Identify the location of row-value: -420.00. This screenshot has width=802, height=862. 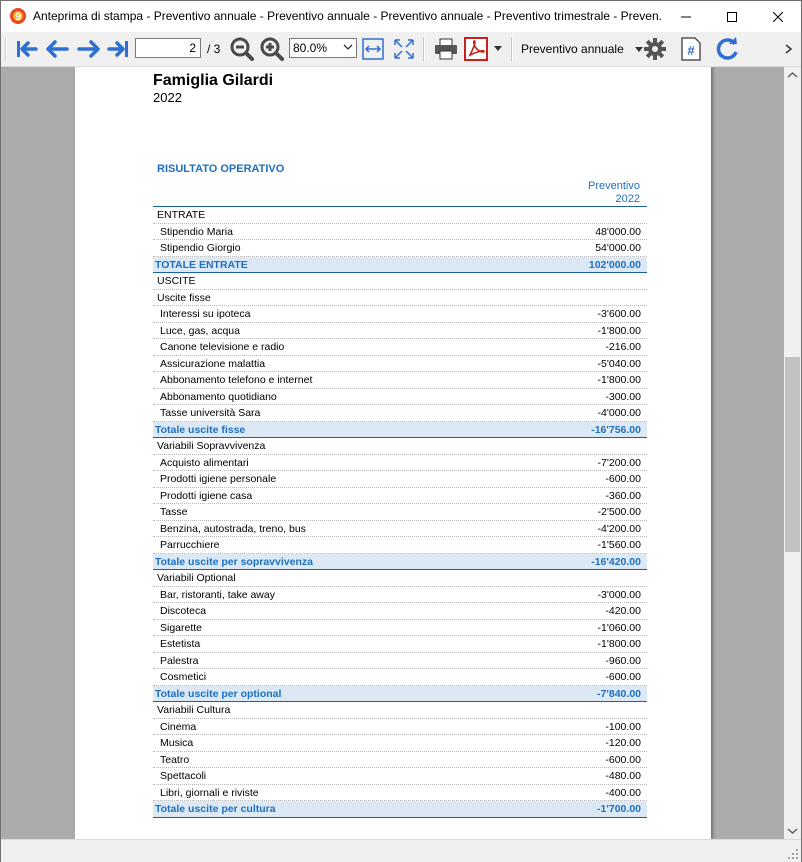
(623, 611).